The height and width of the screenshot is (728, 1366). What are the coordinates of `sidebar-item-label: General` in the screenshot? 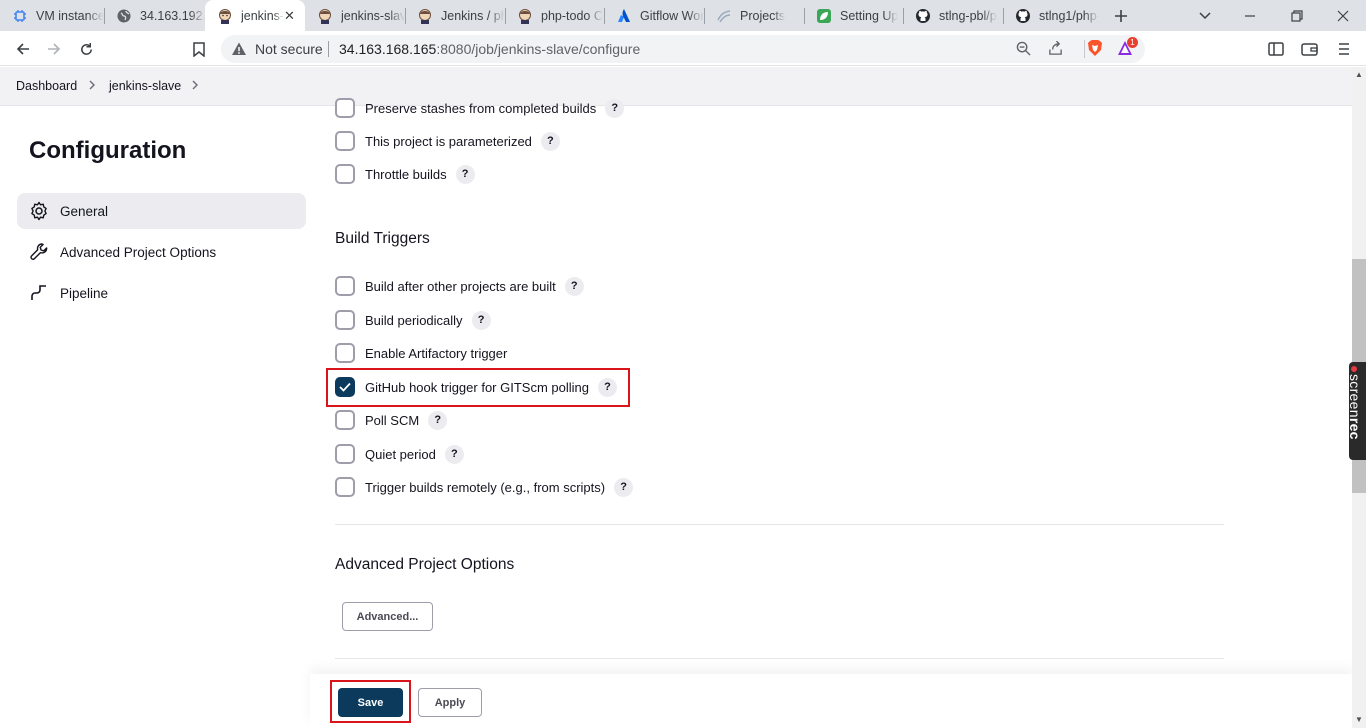 It's located at (84, 211).